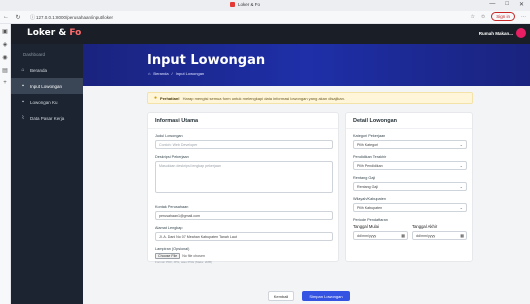 The width and height of the screenshot is (530, 304). I want to click on deskripsi-textarea: Masukkan deskripsi lengkap pekerjaan, so click(244, 177).